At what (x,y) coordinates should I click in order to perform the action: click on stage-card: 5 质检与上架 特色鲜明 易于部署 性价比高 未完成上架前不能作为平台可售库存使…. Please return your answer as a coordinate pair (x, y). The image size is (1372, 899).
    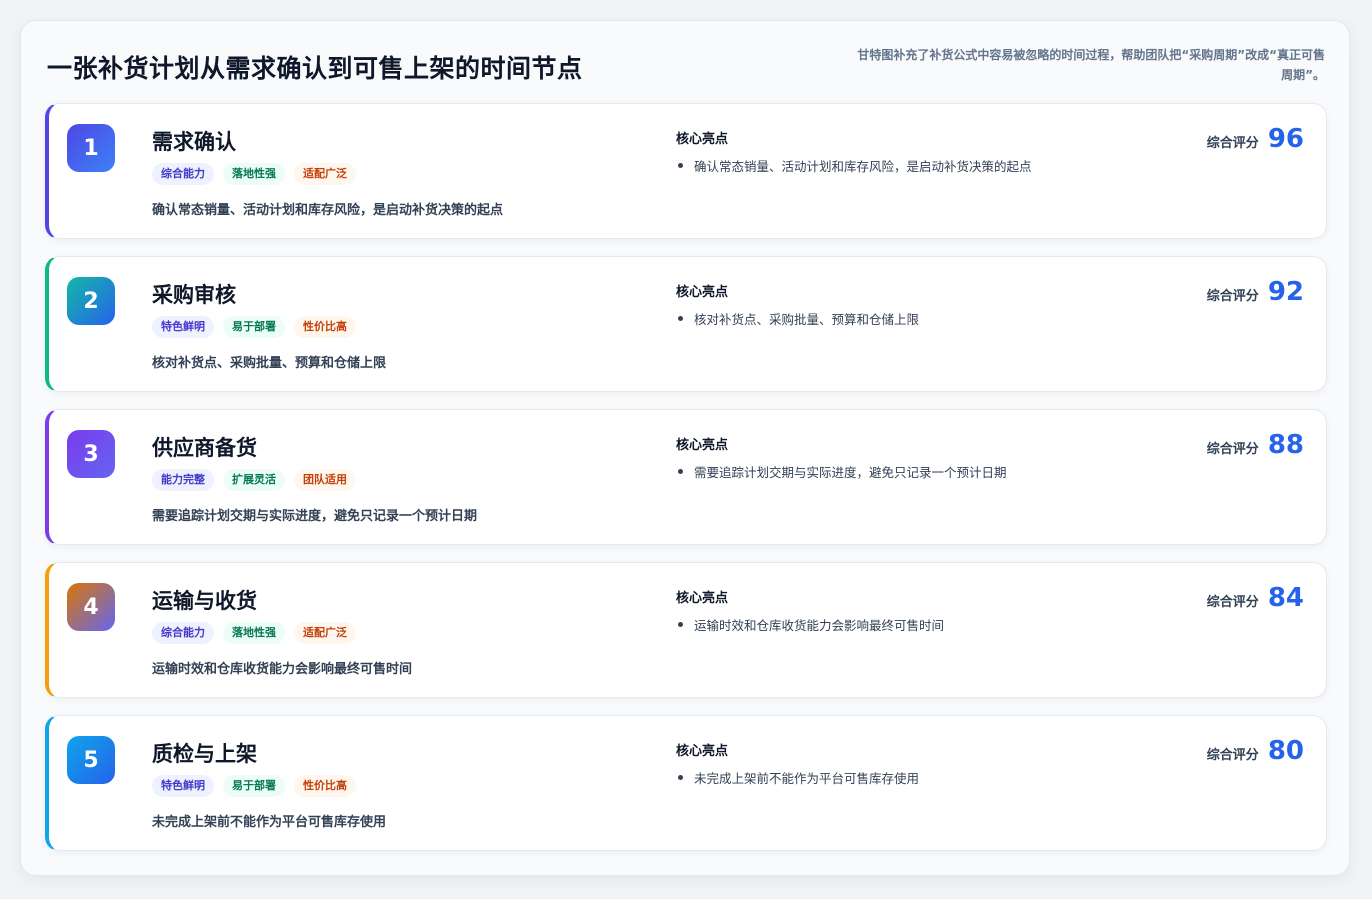
    Looking at the image, I should click on (686, 783).